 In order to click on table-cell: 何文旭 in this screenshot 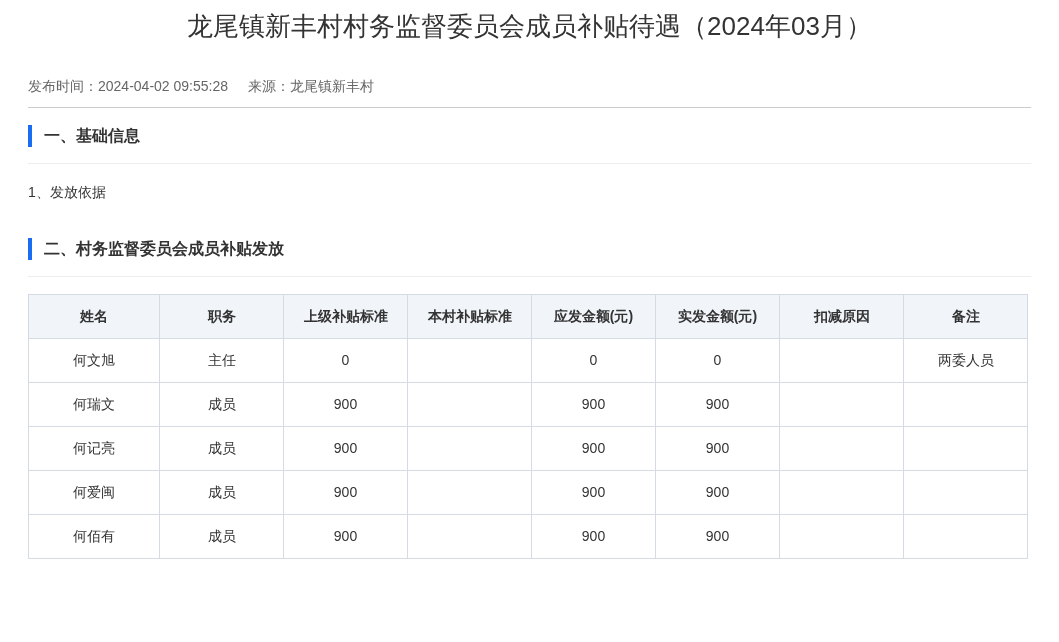, I will do `click(94, 360)`.